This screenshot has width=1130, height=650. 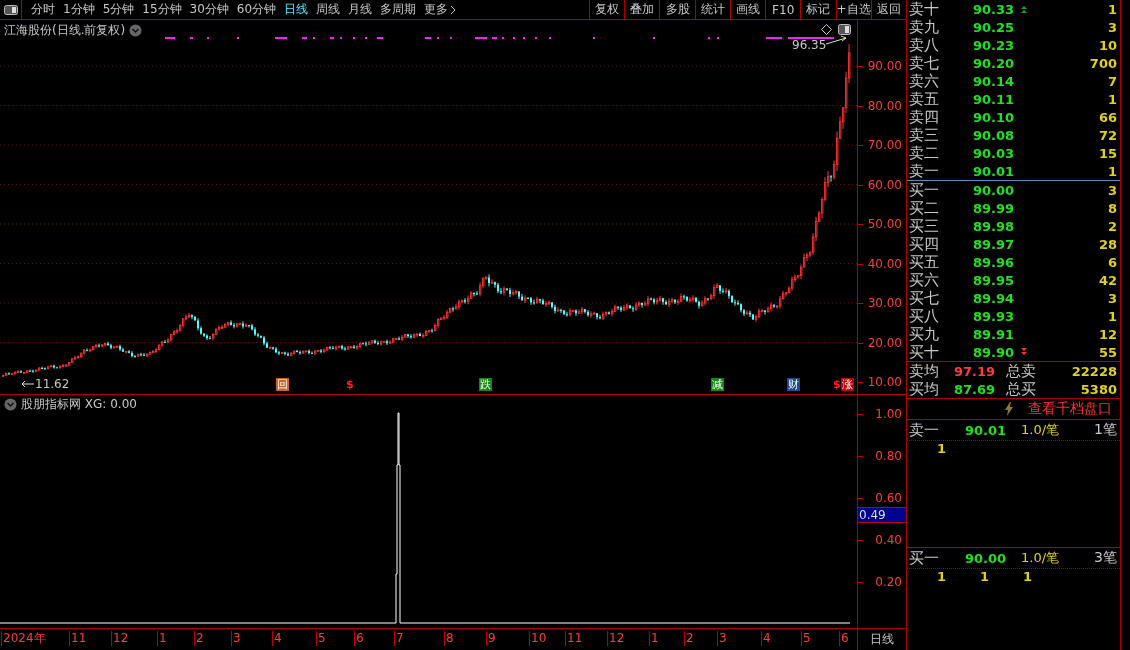 I want to click on price-value: 90.23, so click(x=994, y=45).